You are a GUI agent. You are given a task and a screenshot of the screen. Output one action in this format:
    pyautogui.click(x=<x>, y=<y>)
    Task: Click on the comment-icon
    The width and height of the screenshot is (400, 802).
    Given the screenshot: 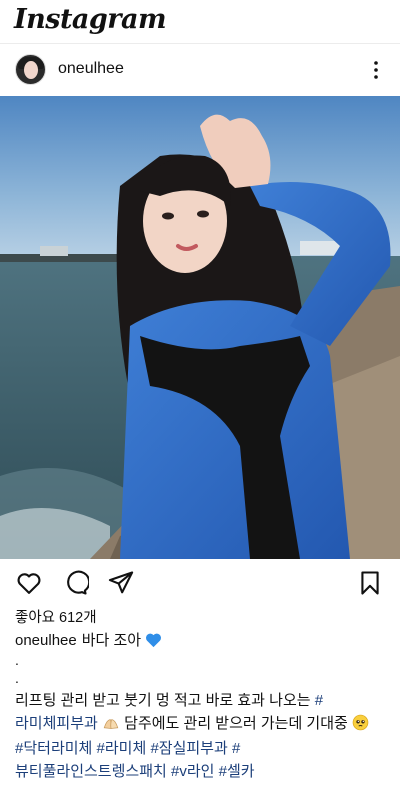 What is the action you would take?
    pyautogui.click(x=76, y=583)
    